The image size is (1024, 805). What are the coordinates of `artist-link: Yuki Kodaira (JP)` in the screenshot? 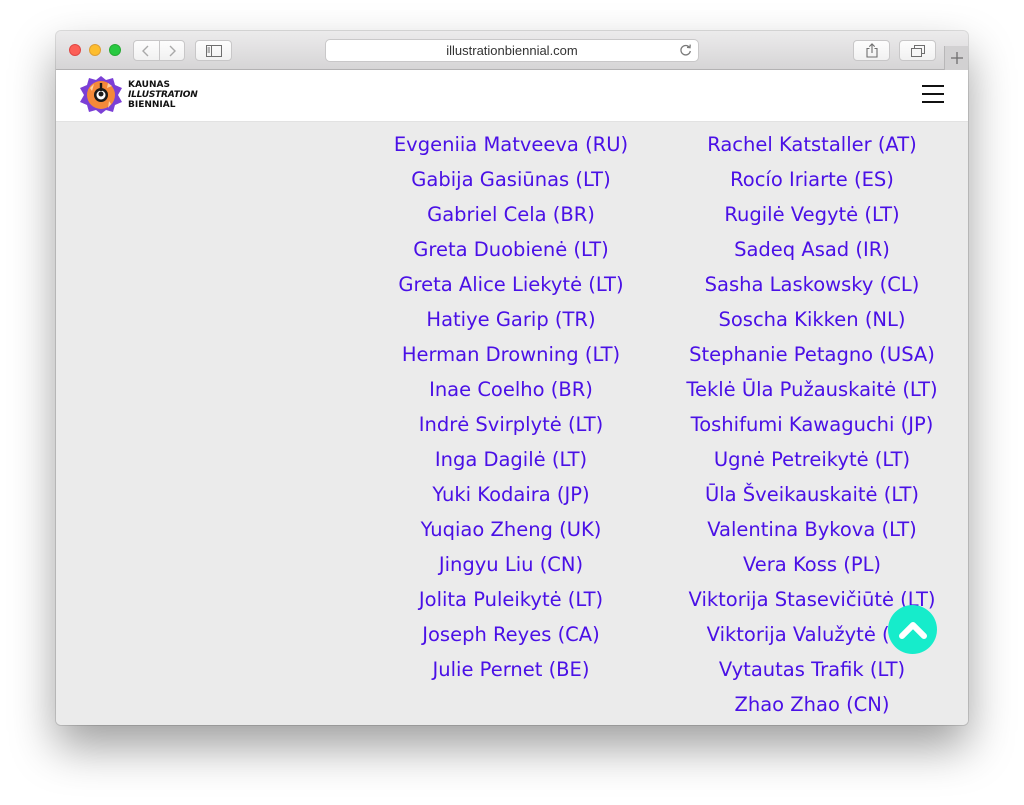 It's located at (511, 494).